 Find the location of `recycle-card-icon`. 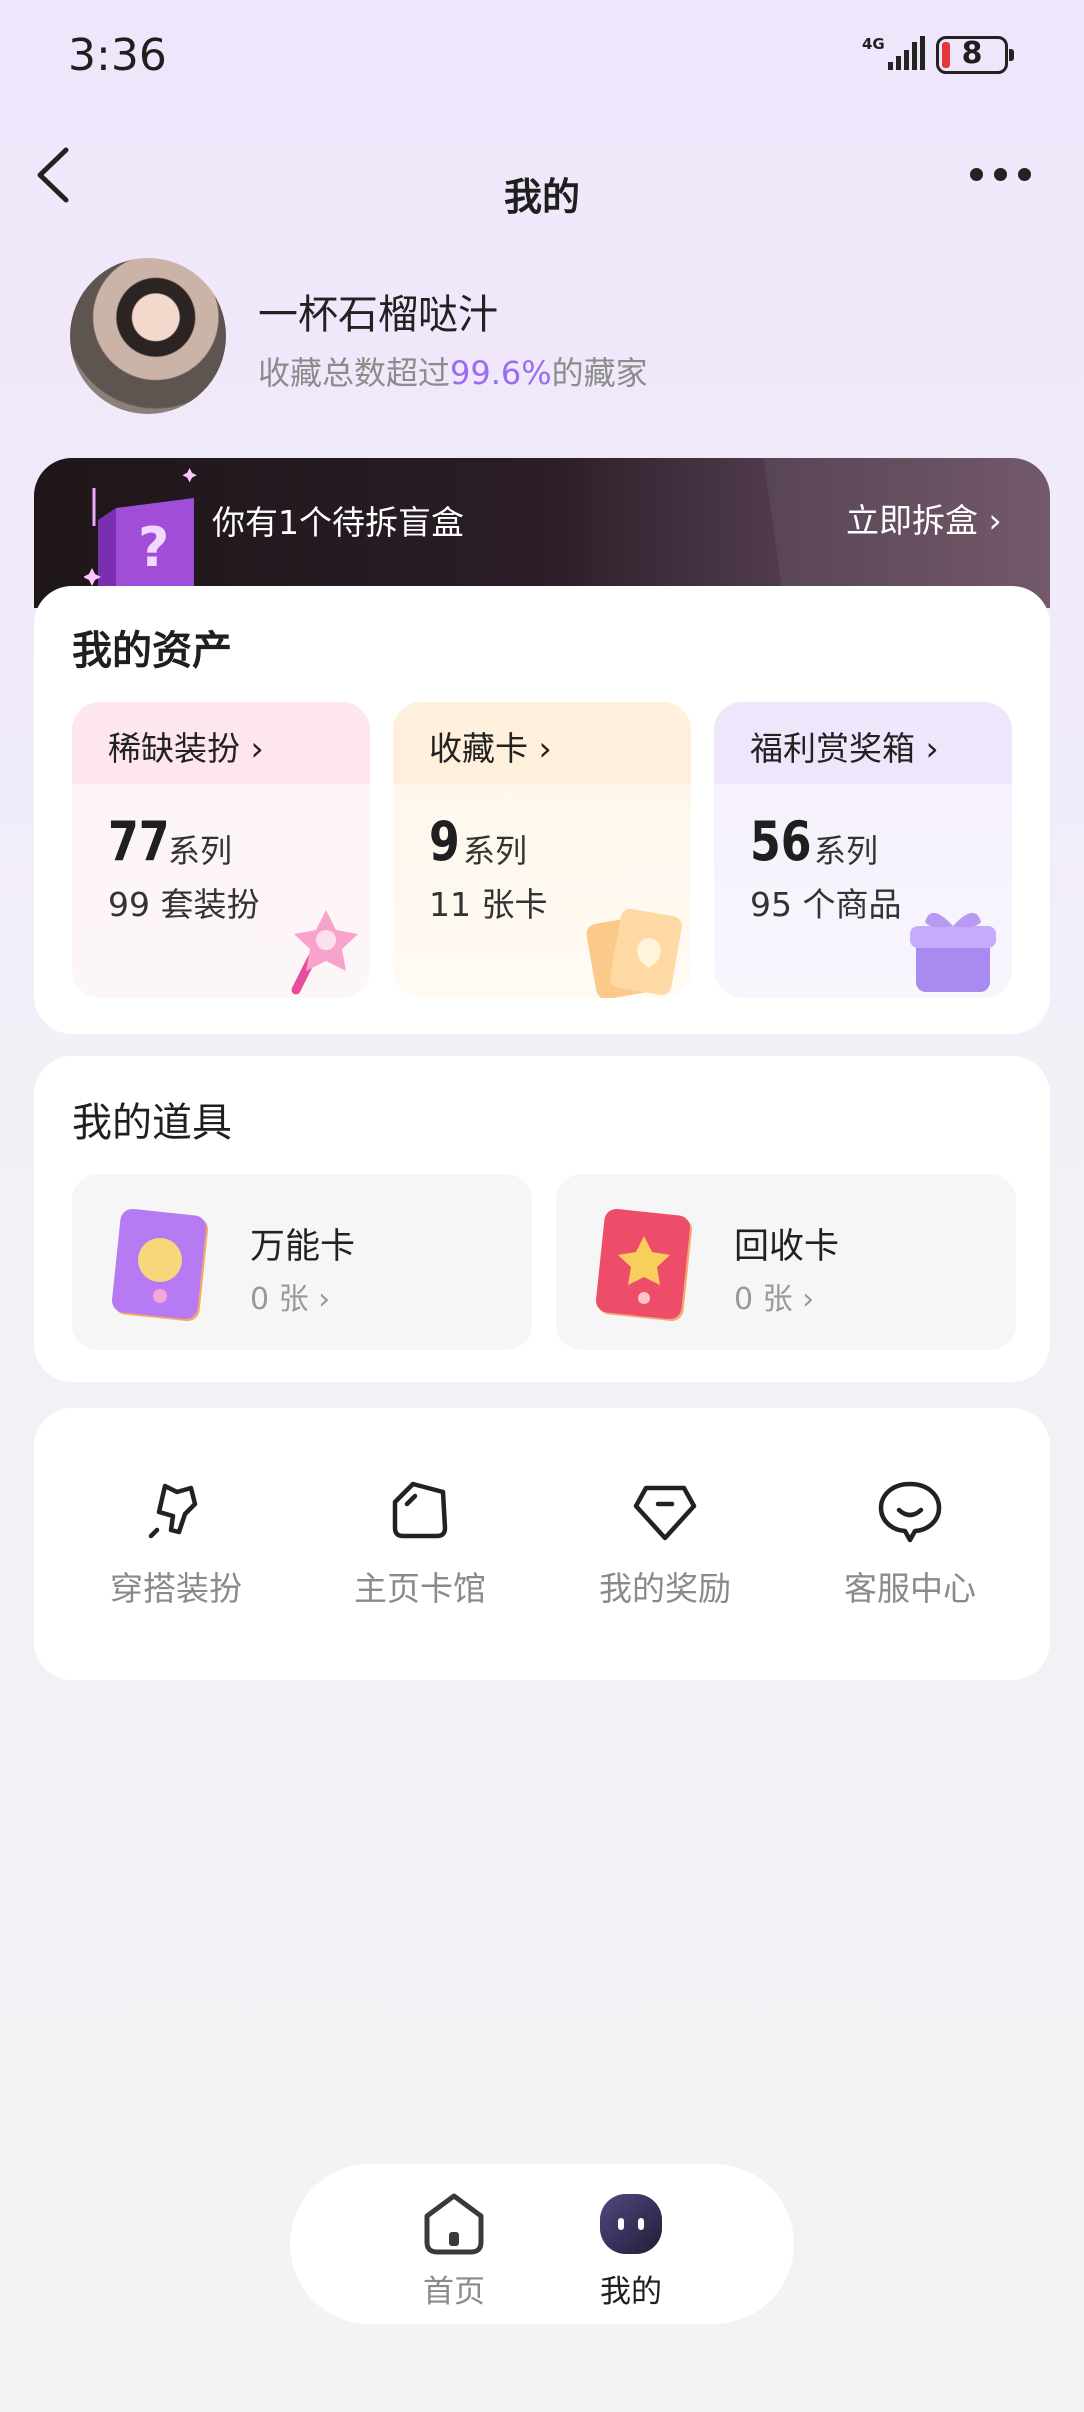

recycle-card-icon is located at coordinates (644, 1265).